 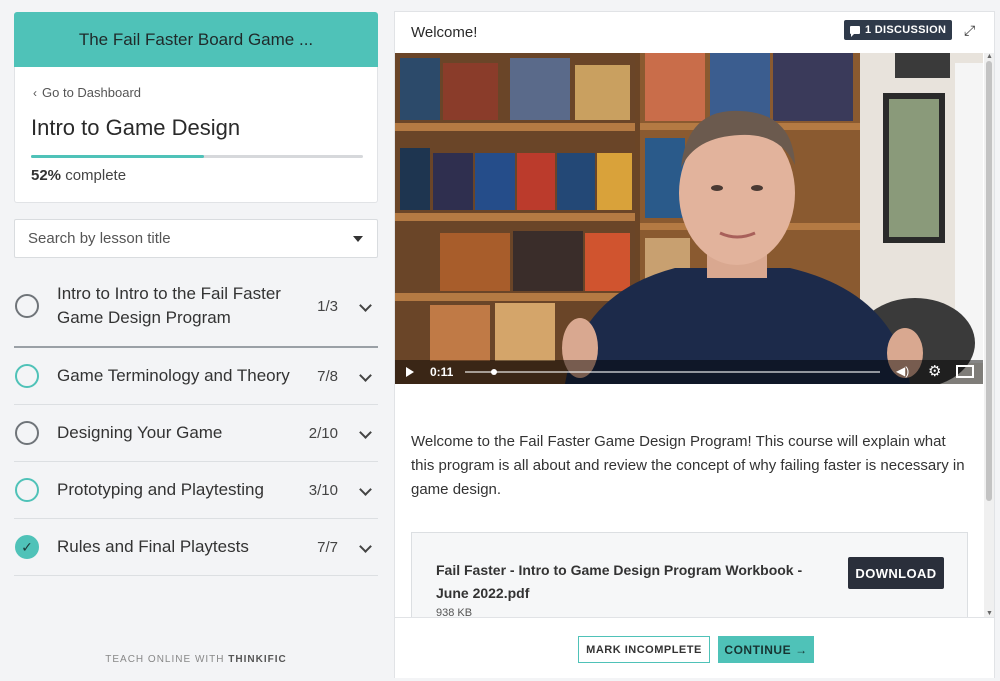 I want to click on chapter-count: 7/8, so click(x=327, y=376).